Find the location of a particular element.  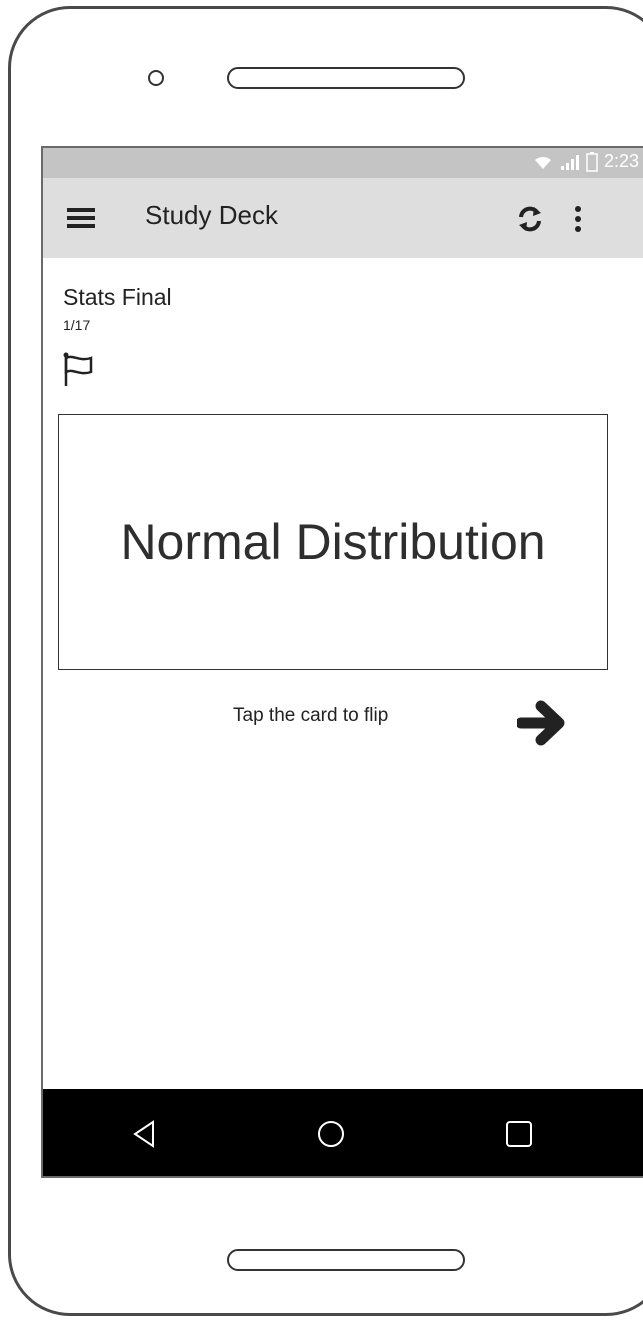

hamburger-icon is located at coordinates (81, 218).